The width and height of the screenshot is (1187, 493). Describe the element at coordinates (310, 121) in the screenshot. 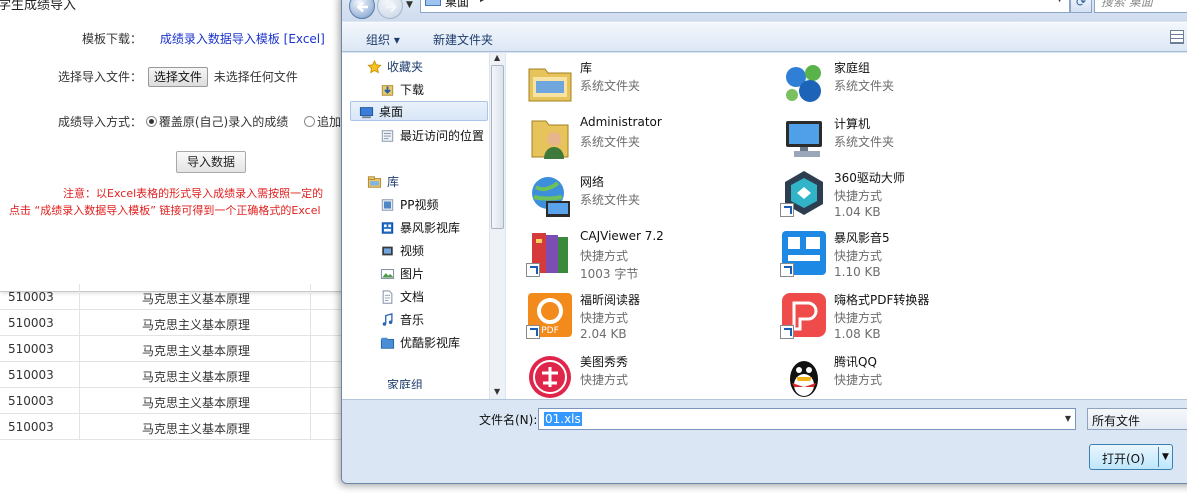

I see `append-radio` at that location.